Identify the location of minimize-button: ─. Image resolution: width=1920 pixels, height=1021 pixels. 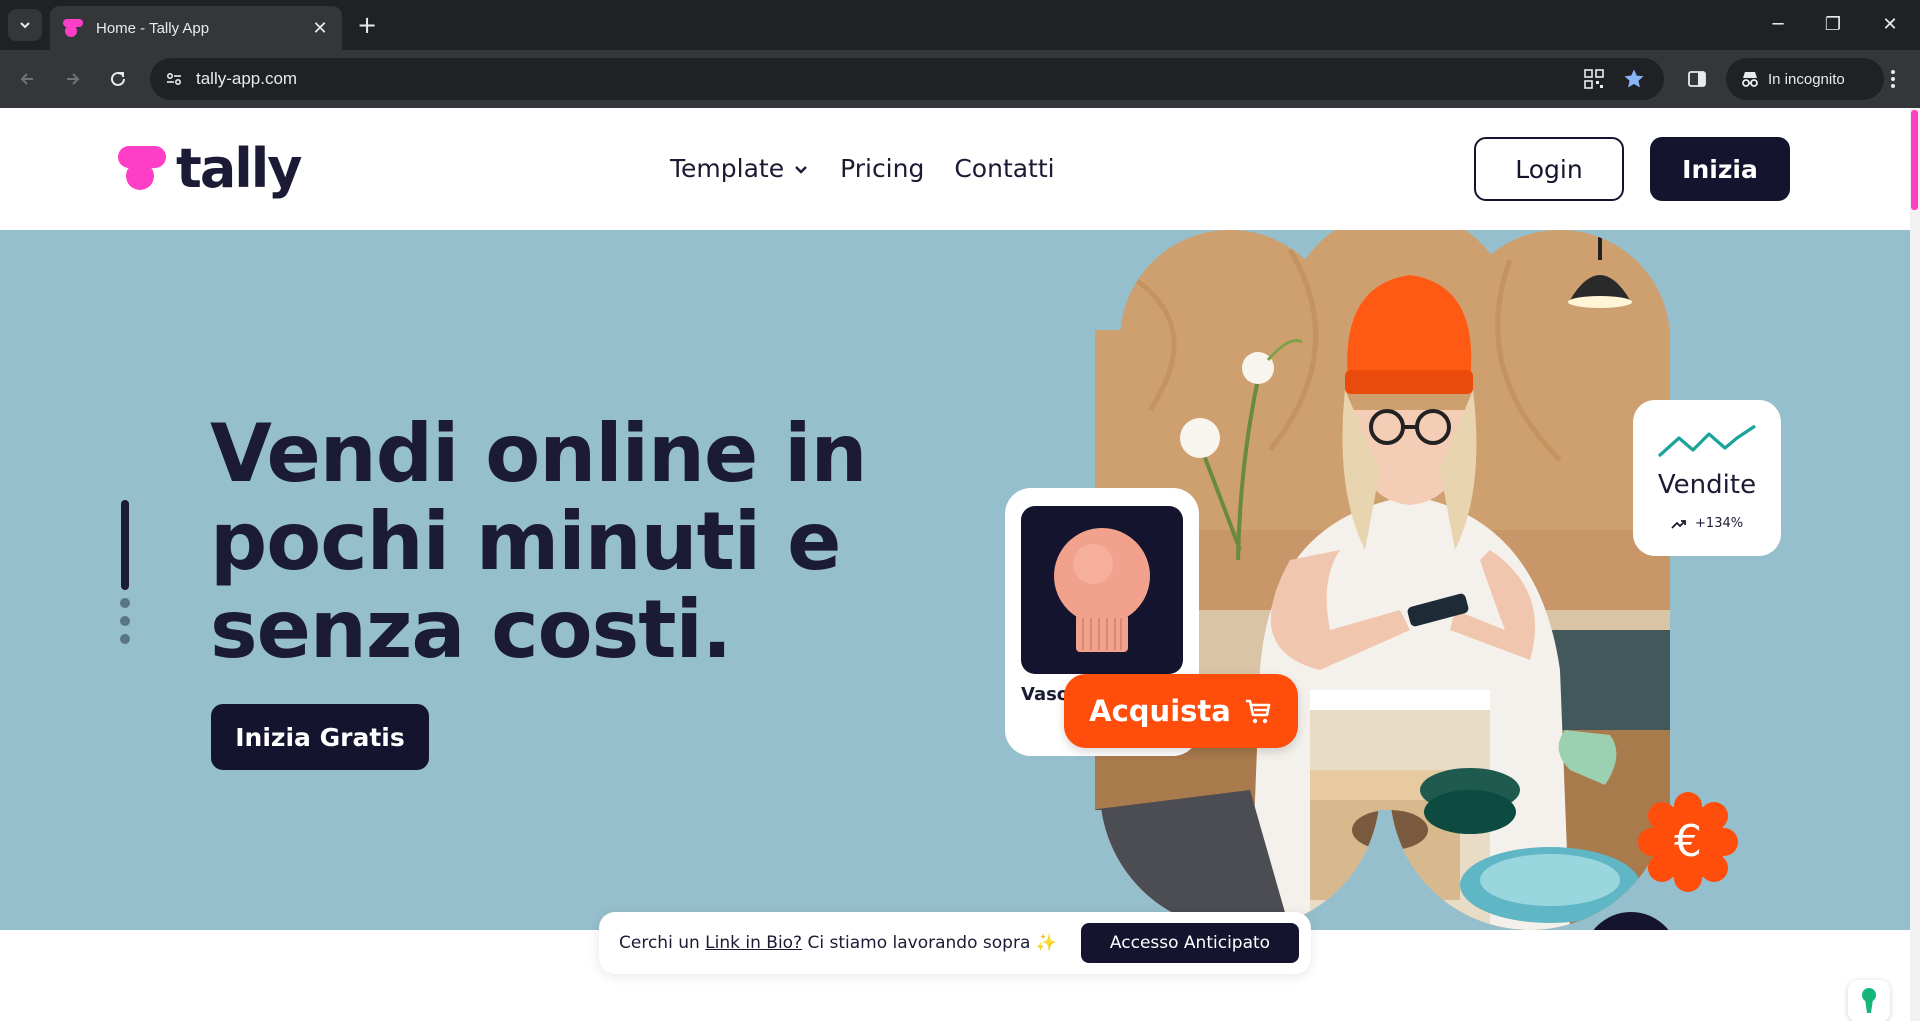
(1778, 24).